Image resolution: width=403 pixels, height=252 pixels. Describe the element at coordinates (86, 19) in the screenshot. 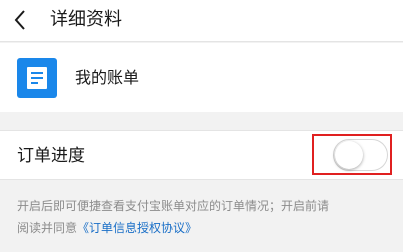

I see `page-title: 详细资料` at that location.